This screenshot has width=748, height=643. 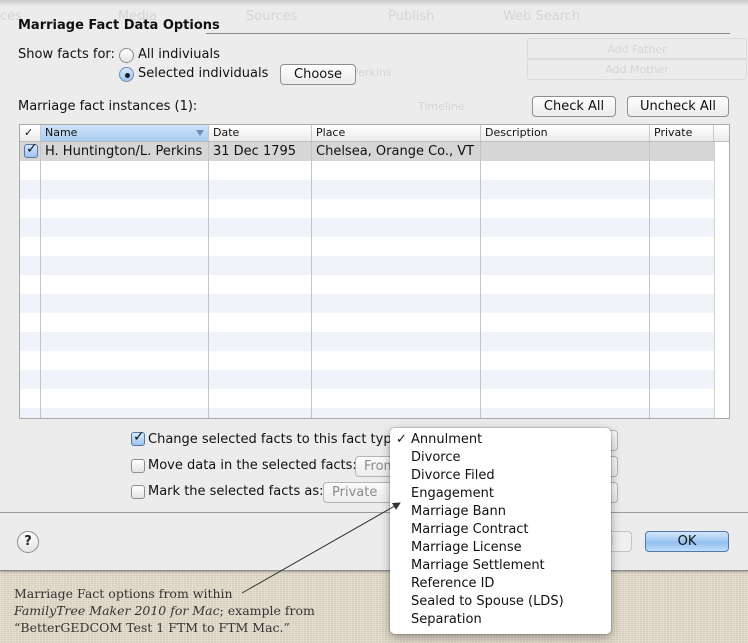 I want to click on menu-item-label: Marriage Contract, so click(x=470, y=529).